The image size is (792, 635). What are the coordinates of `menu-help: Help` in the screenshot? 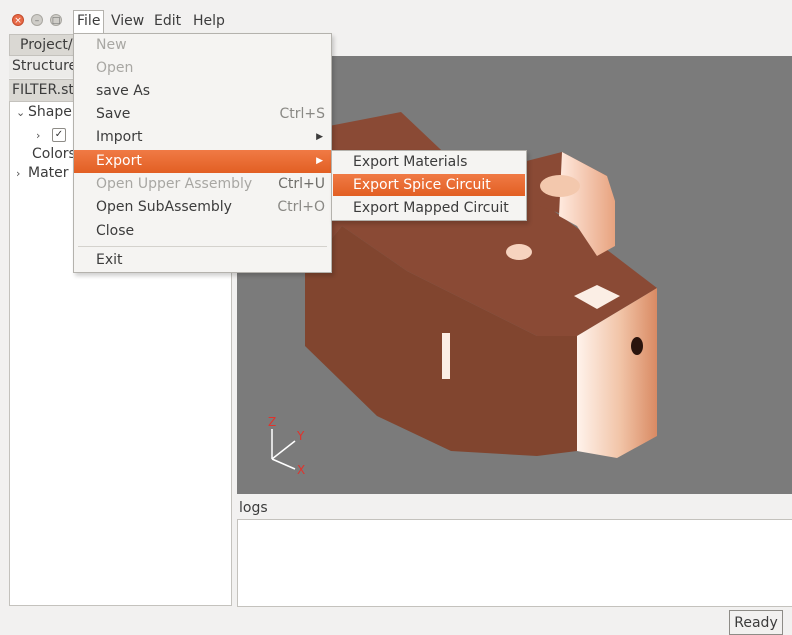 It's located at (209, 21).